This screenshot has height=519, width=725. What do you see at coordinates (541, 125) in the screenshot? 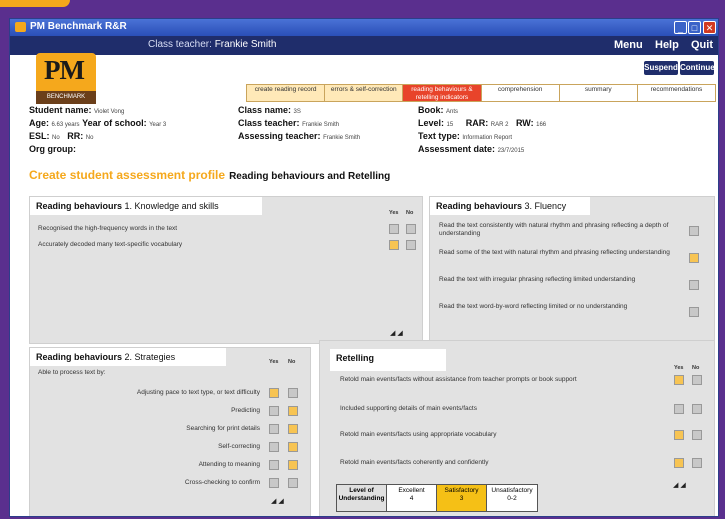
I see `rw-value: 166` at bounding box center [541, 125].